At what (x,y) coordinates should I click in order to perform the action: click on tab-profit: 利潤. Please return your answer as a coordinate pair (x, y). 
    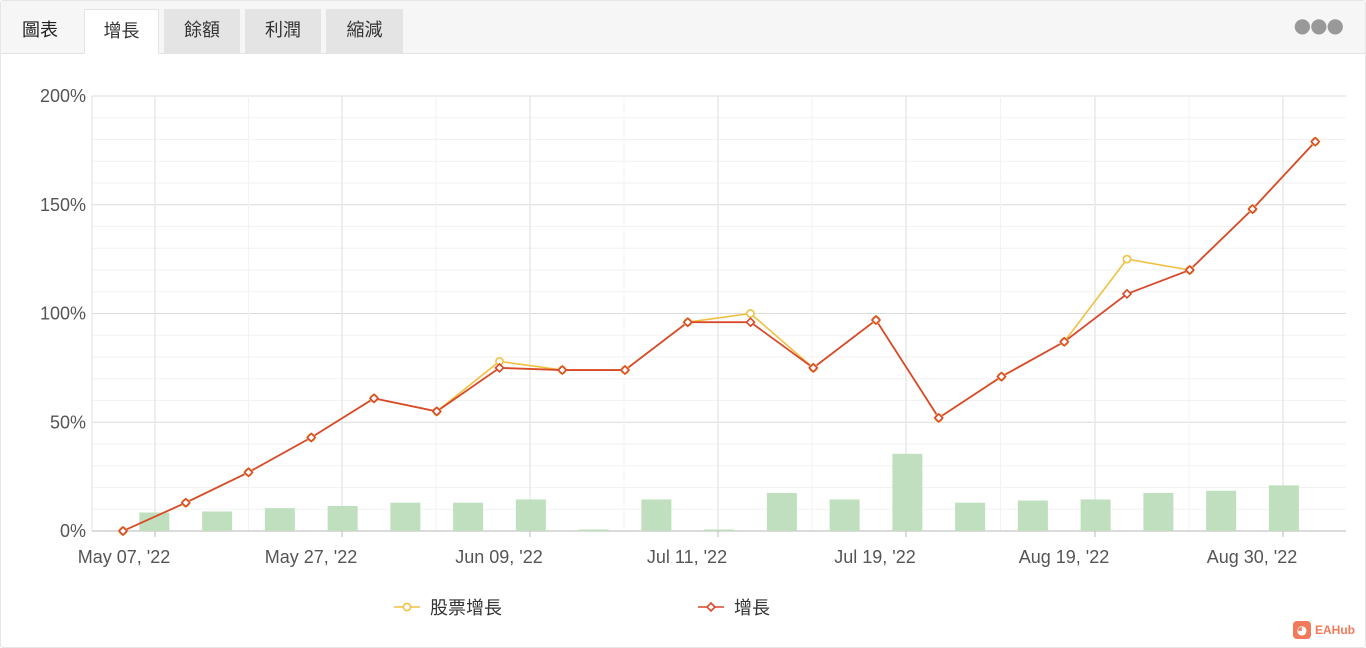
    Looking at the image, I should click on (283, 31).